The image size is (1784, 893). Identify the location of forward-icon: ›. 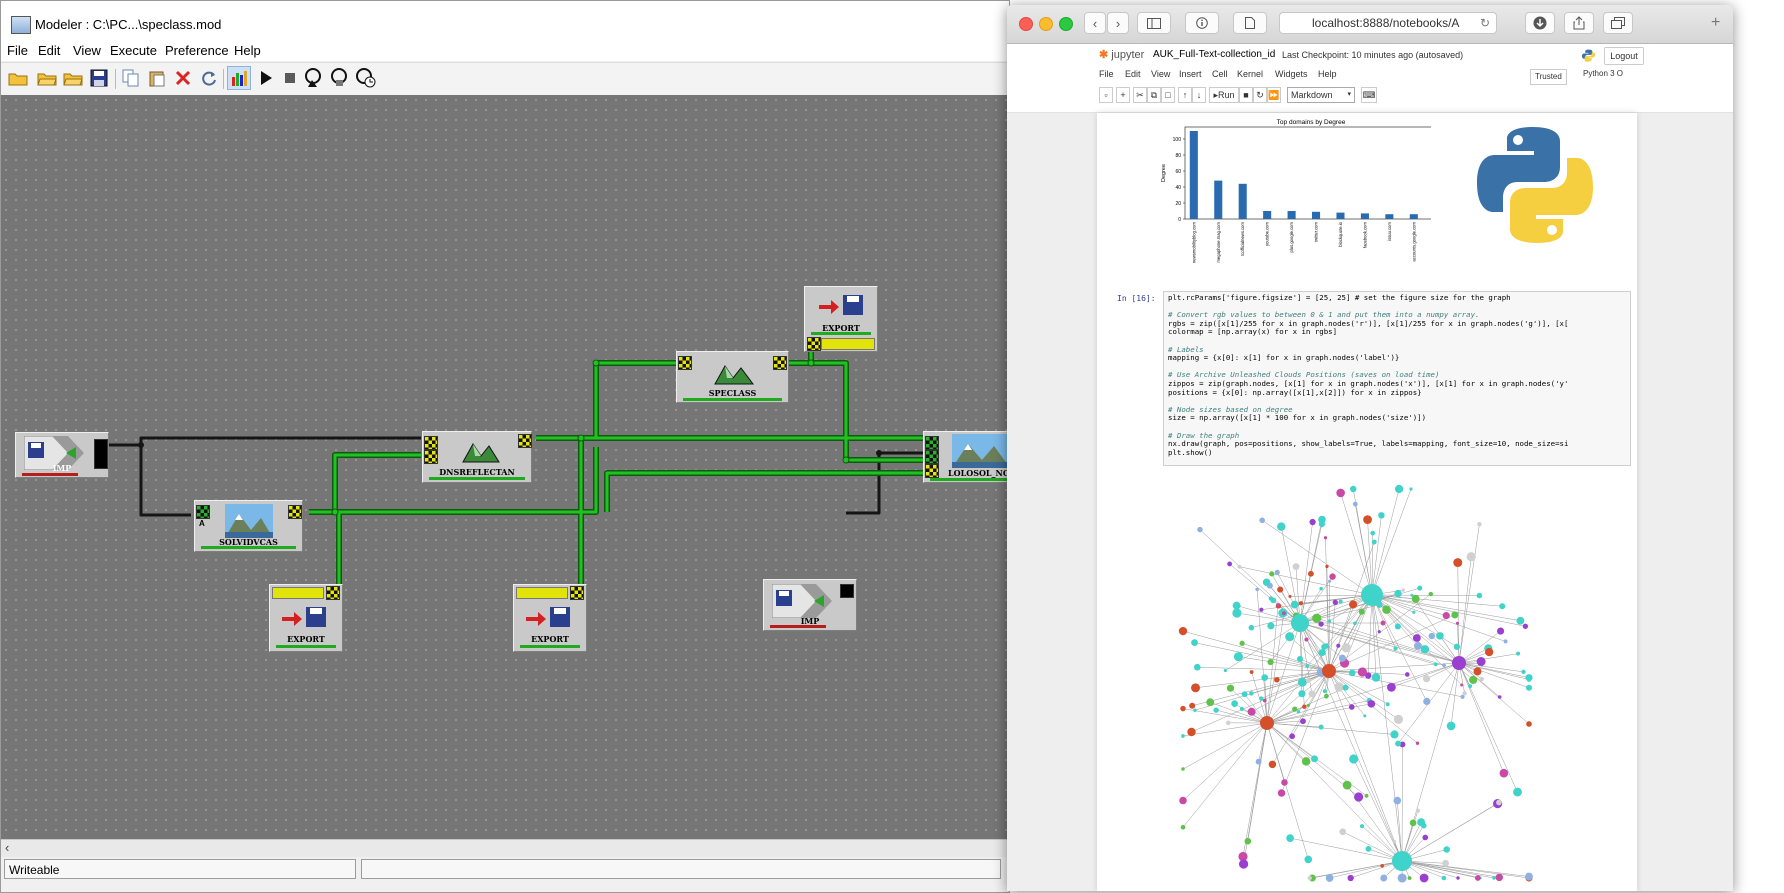
(1118, 23).